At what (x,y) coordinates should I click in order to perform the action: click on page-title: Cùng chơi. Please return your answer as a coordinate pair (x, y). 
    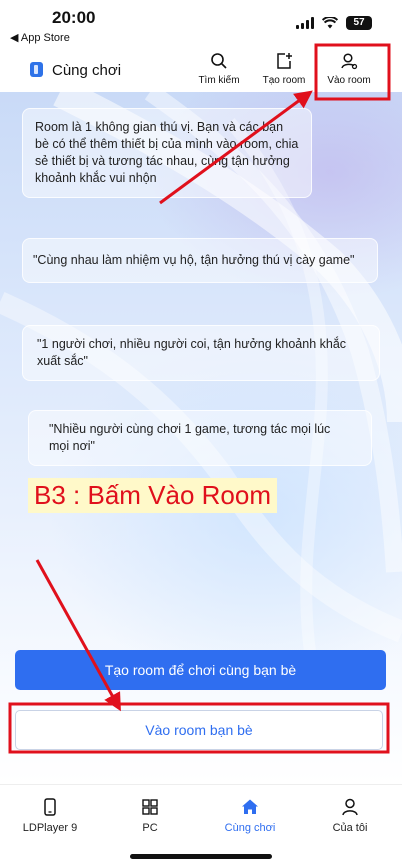
    Looking at the image, I should click on (87, 70).